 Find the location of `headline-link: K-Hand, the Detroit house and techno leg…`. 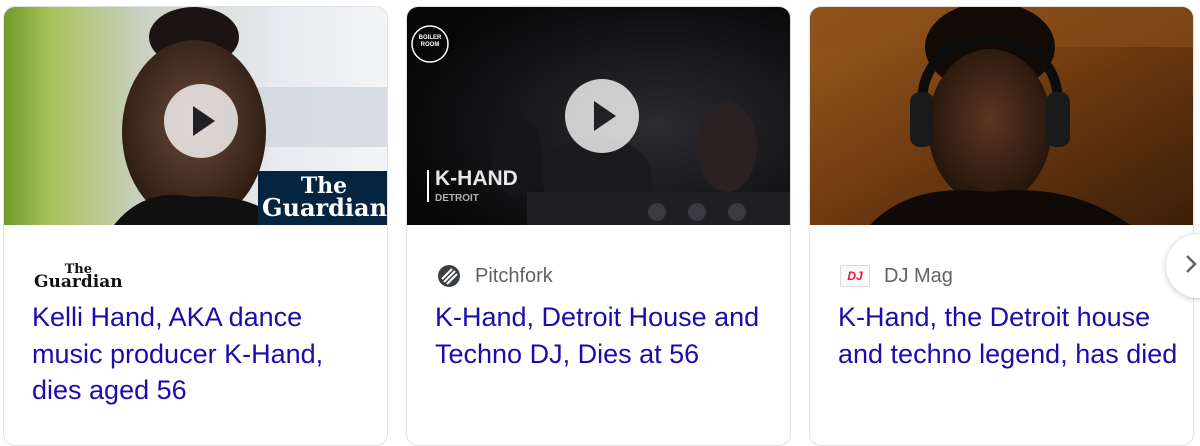

headline-link: K-Hand, the Detroit house and techno leg… is located at coordinates (1008, 335).